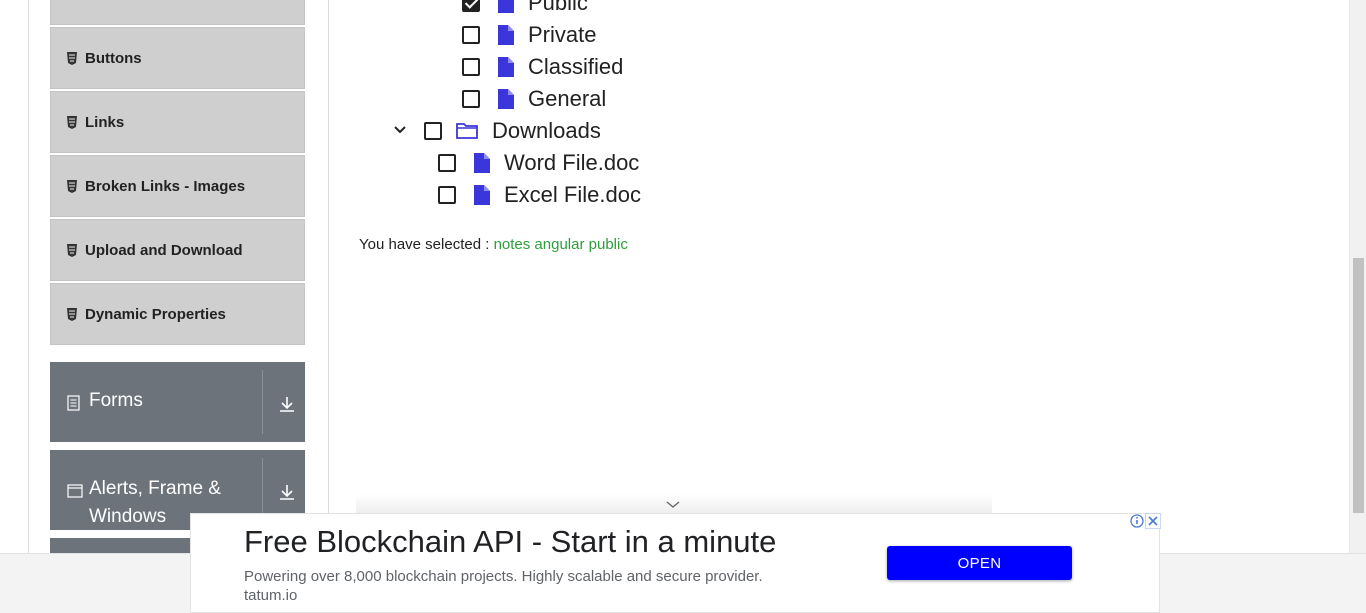 The image size is (1366, 613). Describe the element at coordinates (546, 130) in the screenshot. I see `tree-node-label: Downloads` at that location.